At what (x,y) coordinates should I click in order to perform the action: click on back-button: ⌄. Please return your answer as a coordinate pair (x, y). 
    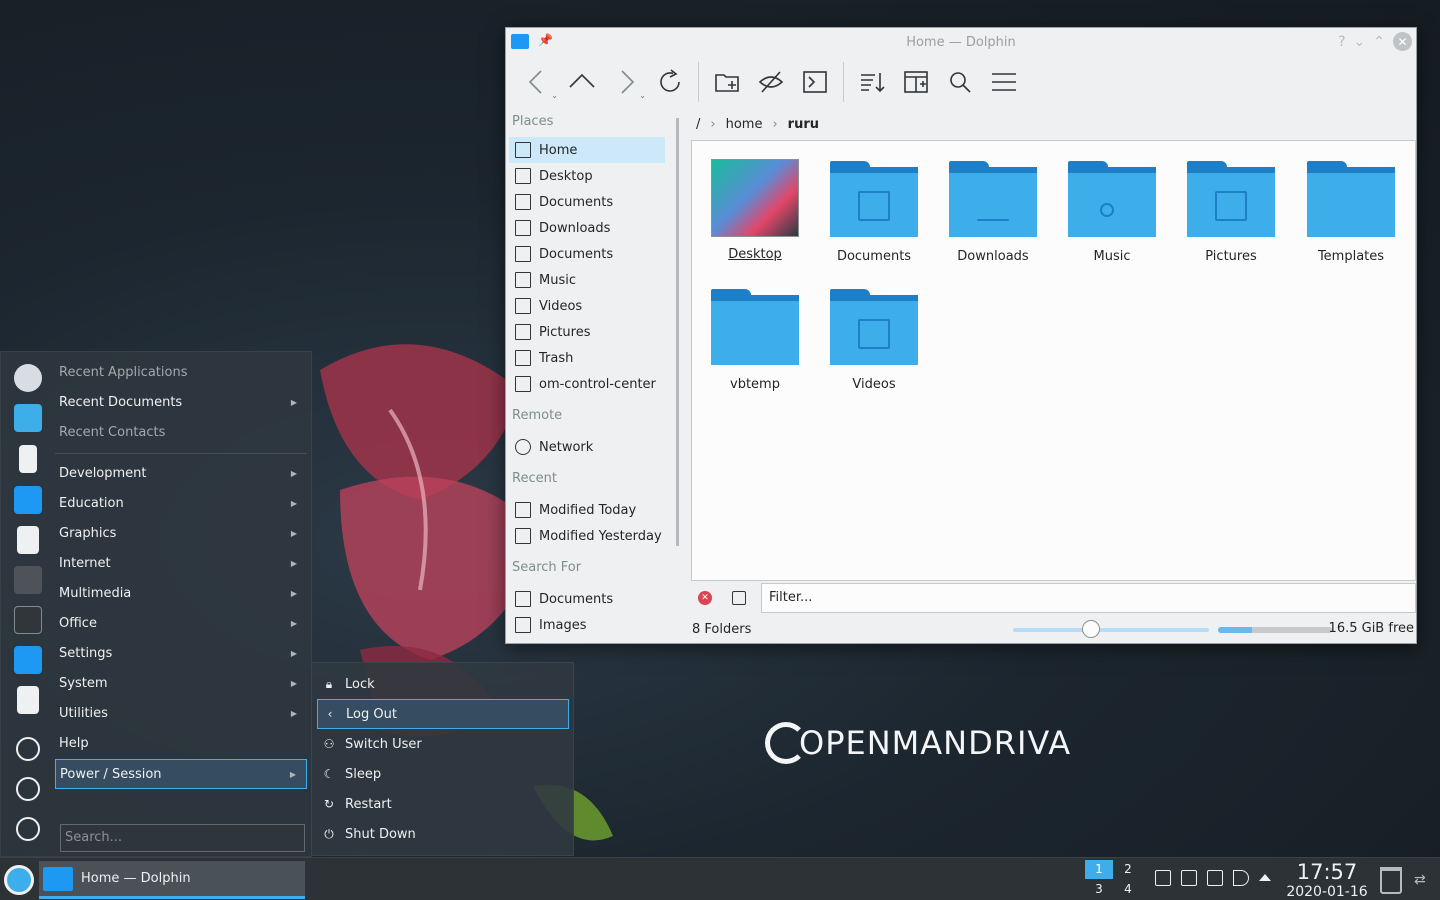
    Looking at the image, I should click on (538, 82).